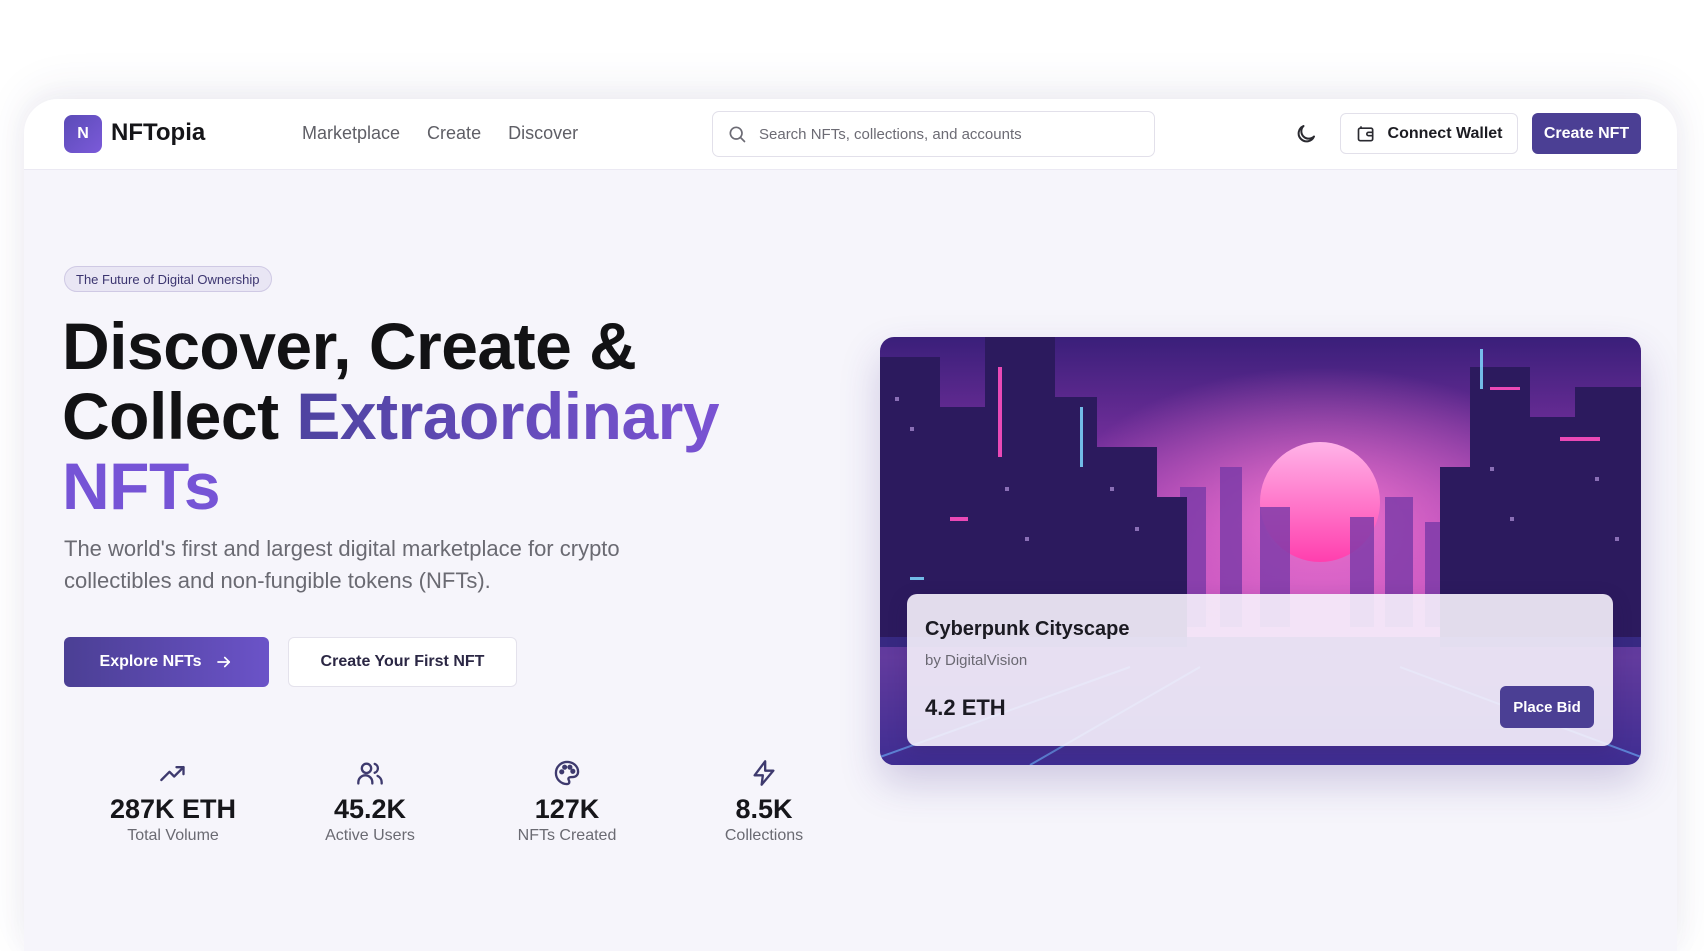  I want to click on zap-icon, so click(764, 773).